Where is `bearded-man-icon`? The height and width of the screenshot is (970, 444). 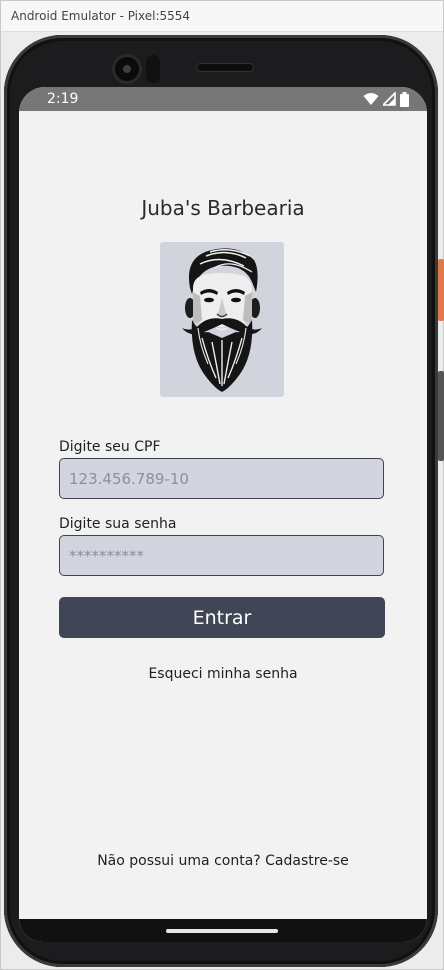
bearded-man-icon is located at coordinates (222, 320).